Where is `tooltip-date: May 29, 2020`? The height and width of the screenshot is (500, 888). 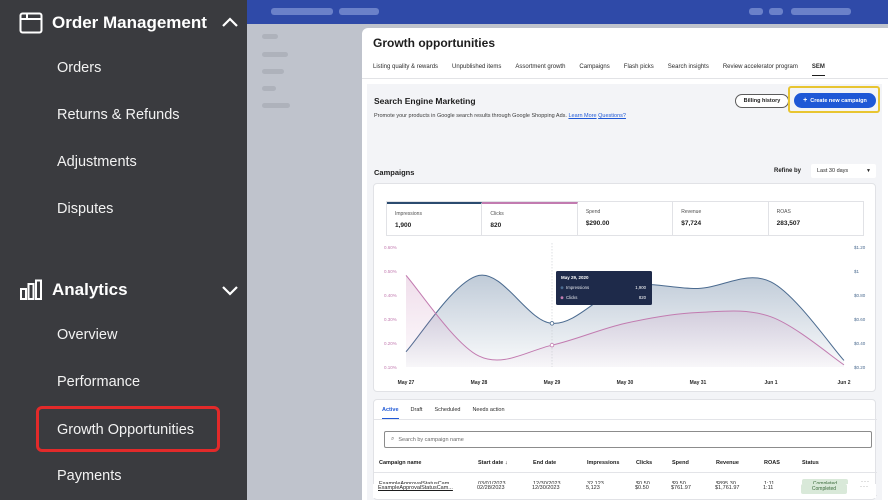
tooltip-date: May 29, 2020 is located at coordinates (575, 277).